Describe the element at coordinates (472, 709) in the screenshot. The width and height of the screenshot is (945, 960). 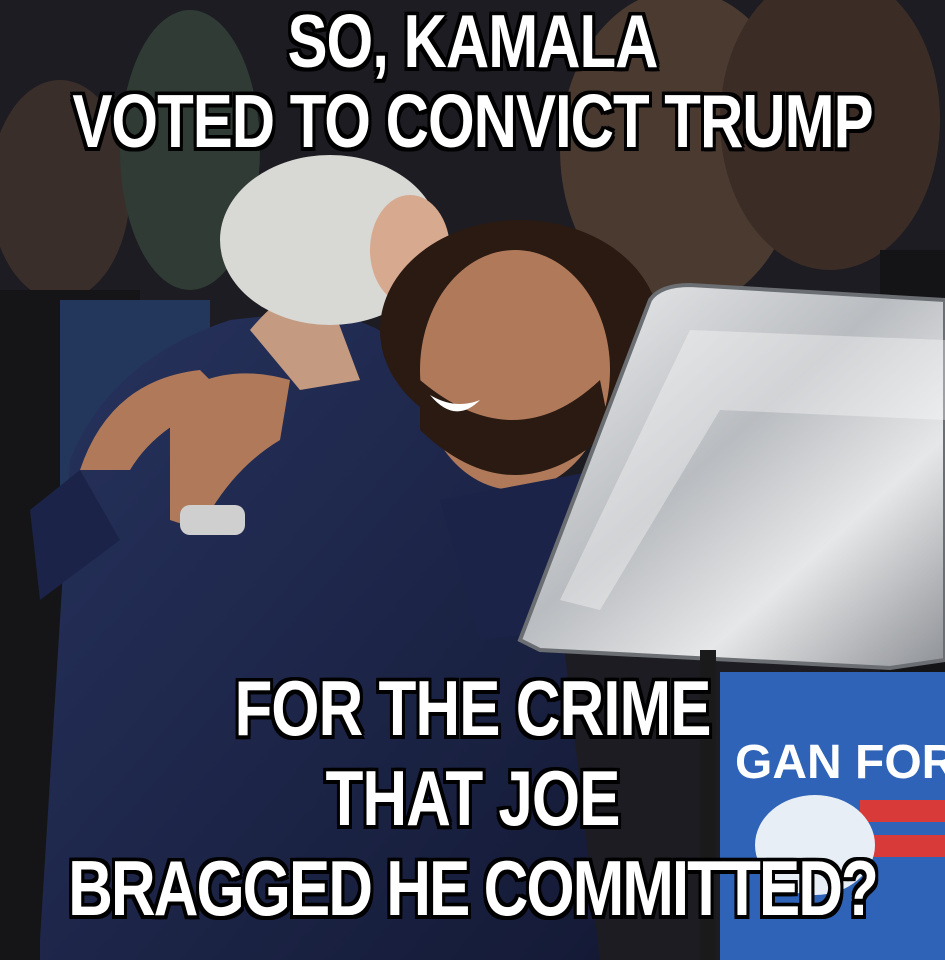
I see `bottom-caption-line-1: FOR THE CRIME` at that location.